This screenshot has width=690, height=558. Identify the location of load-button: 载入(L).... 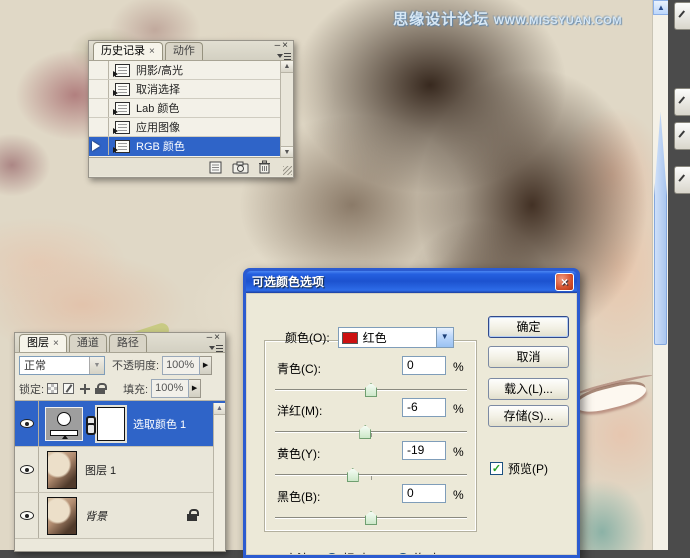
(528, 389).